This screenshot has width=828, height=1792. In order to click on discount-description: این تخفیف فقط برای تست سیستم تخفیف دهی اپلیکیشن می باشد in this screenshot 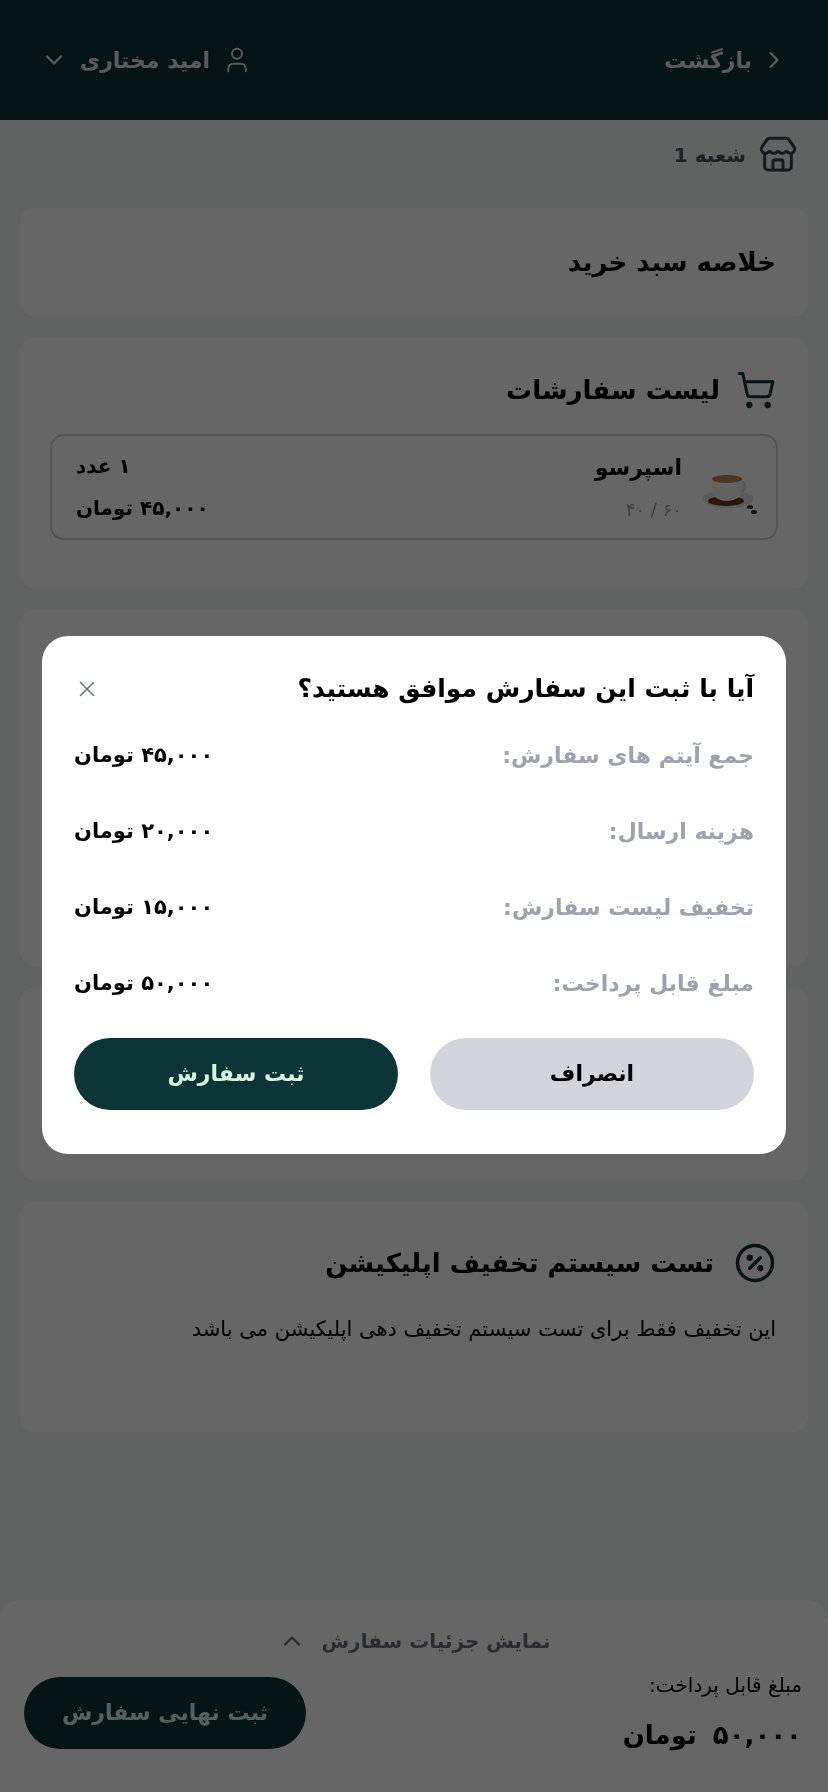, I will do `click(483, 1329)`.